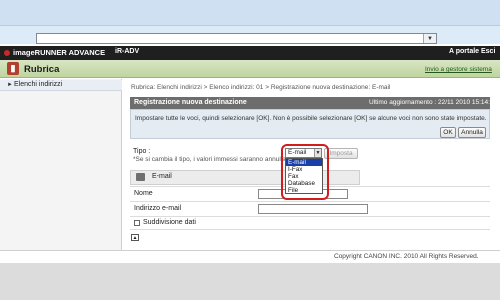 This screenshot has height=300, width=500. What do you see at coordinates (169, 222) in the screenshot?
I see `subdivision-label: Suddivisione dati` at bounding box center [169, 222].